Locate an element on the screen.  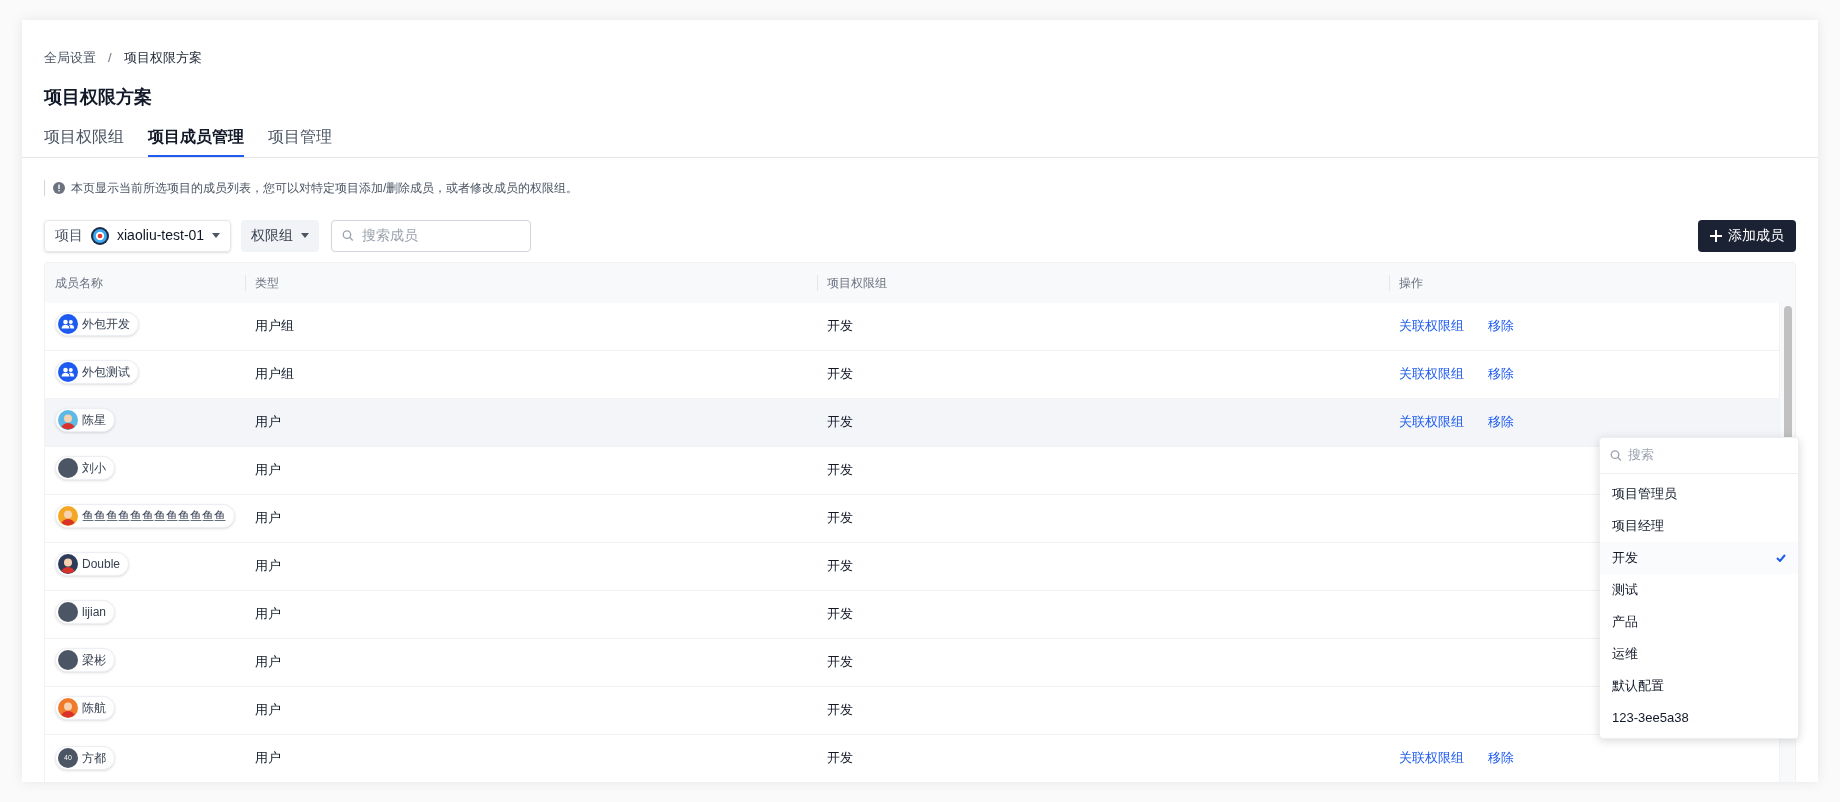
breadcrumb-item: 项目权限方案 is located at coordinates (162, 58).